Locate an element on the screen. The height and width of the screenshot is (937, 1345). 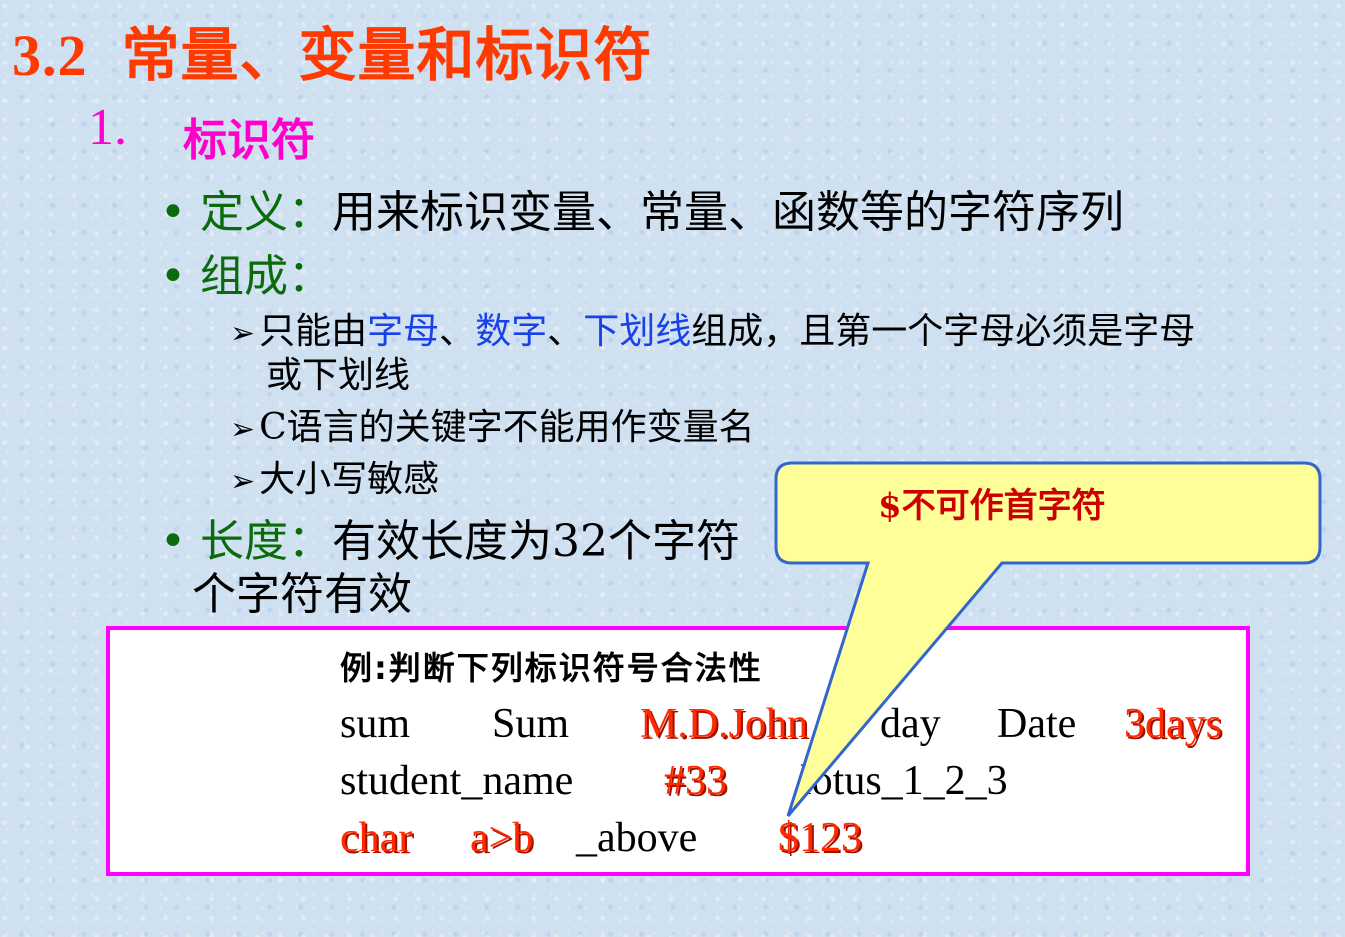
callout-text: $不可作首字符 is located at coordinates (992, 506).